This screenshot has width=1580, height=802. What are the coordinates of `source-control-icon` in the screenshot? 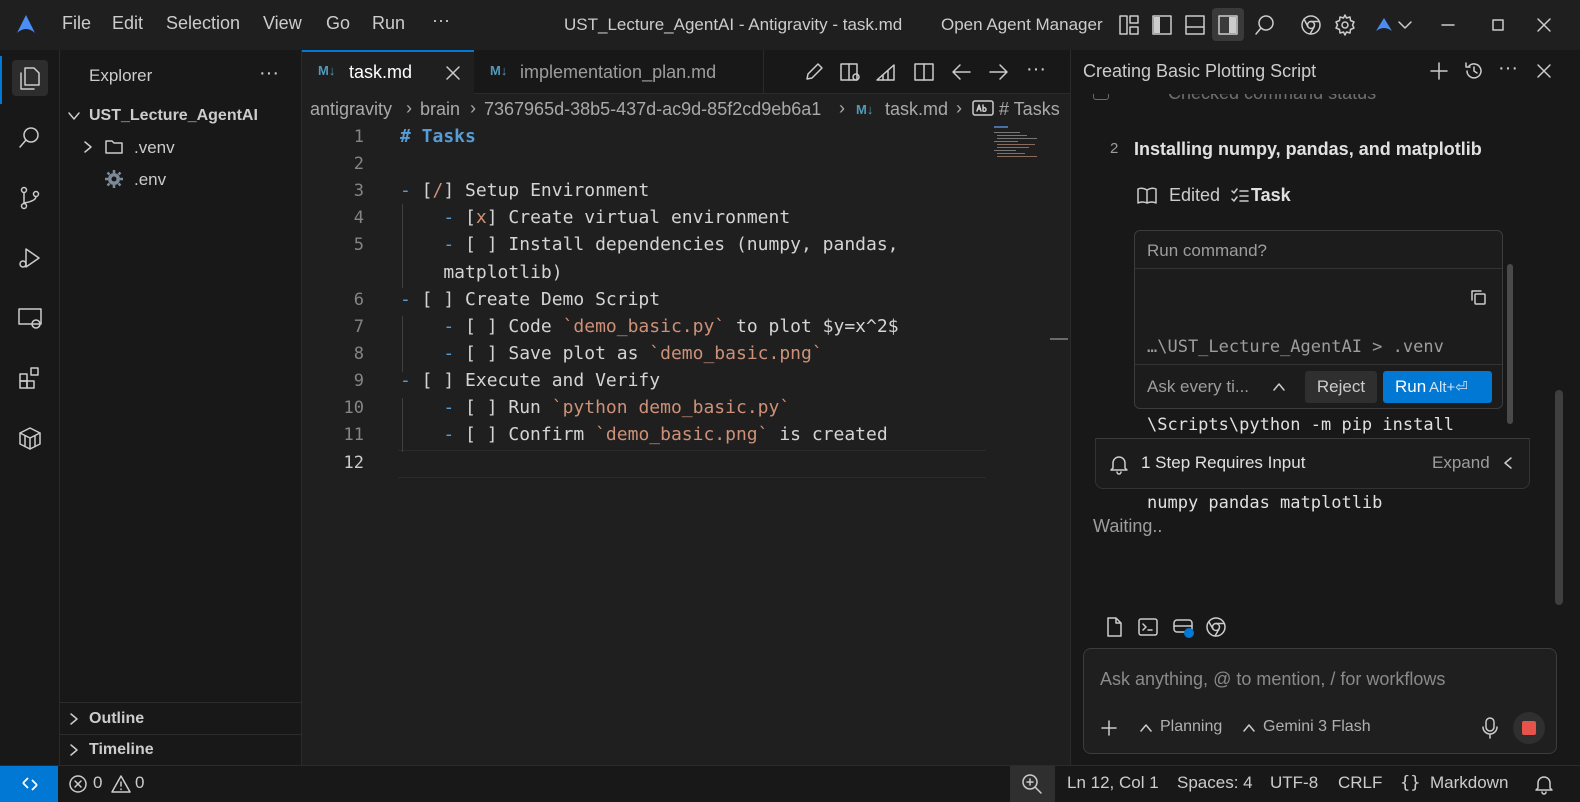 It's located at (30, 198).